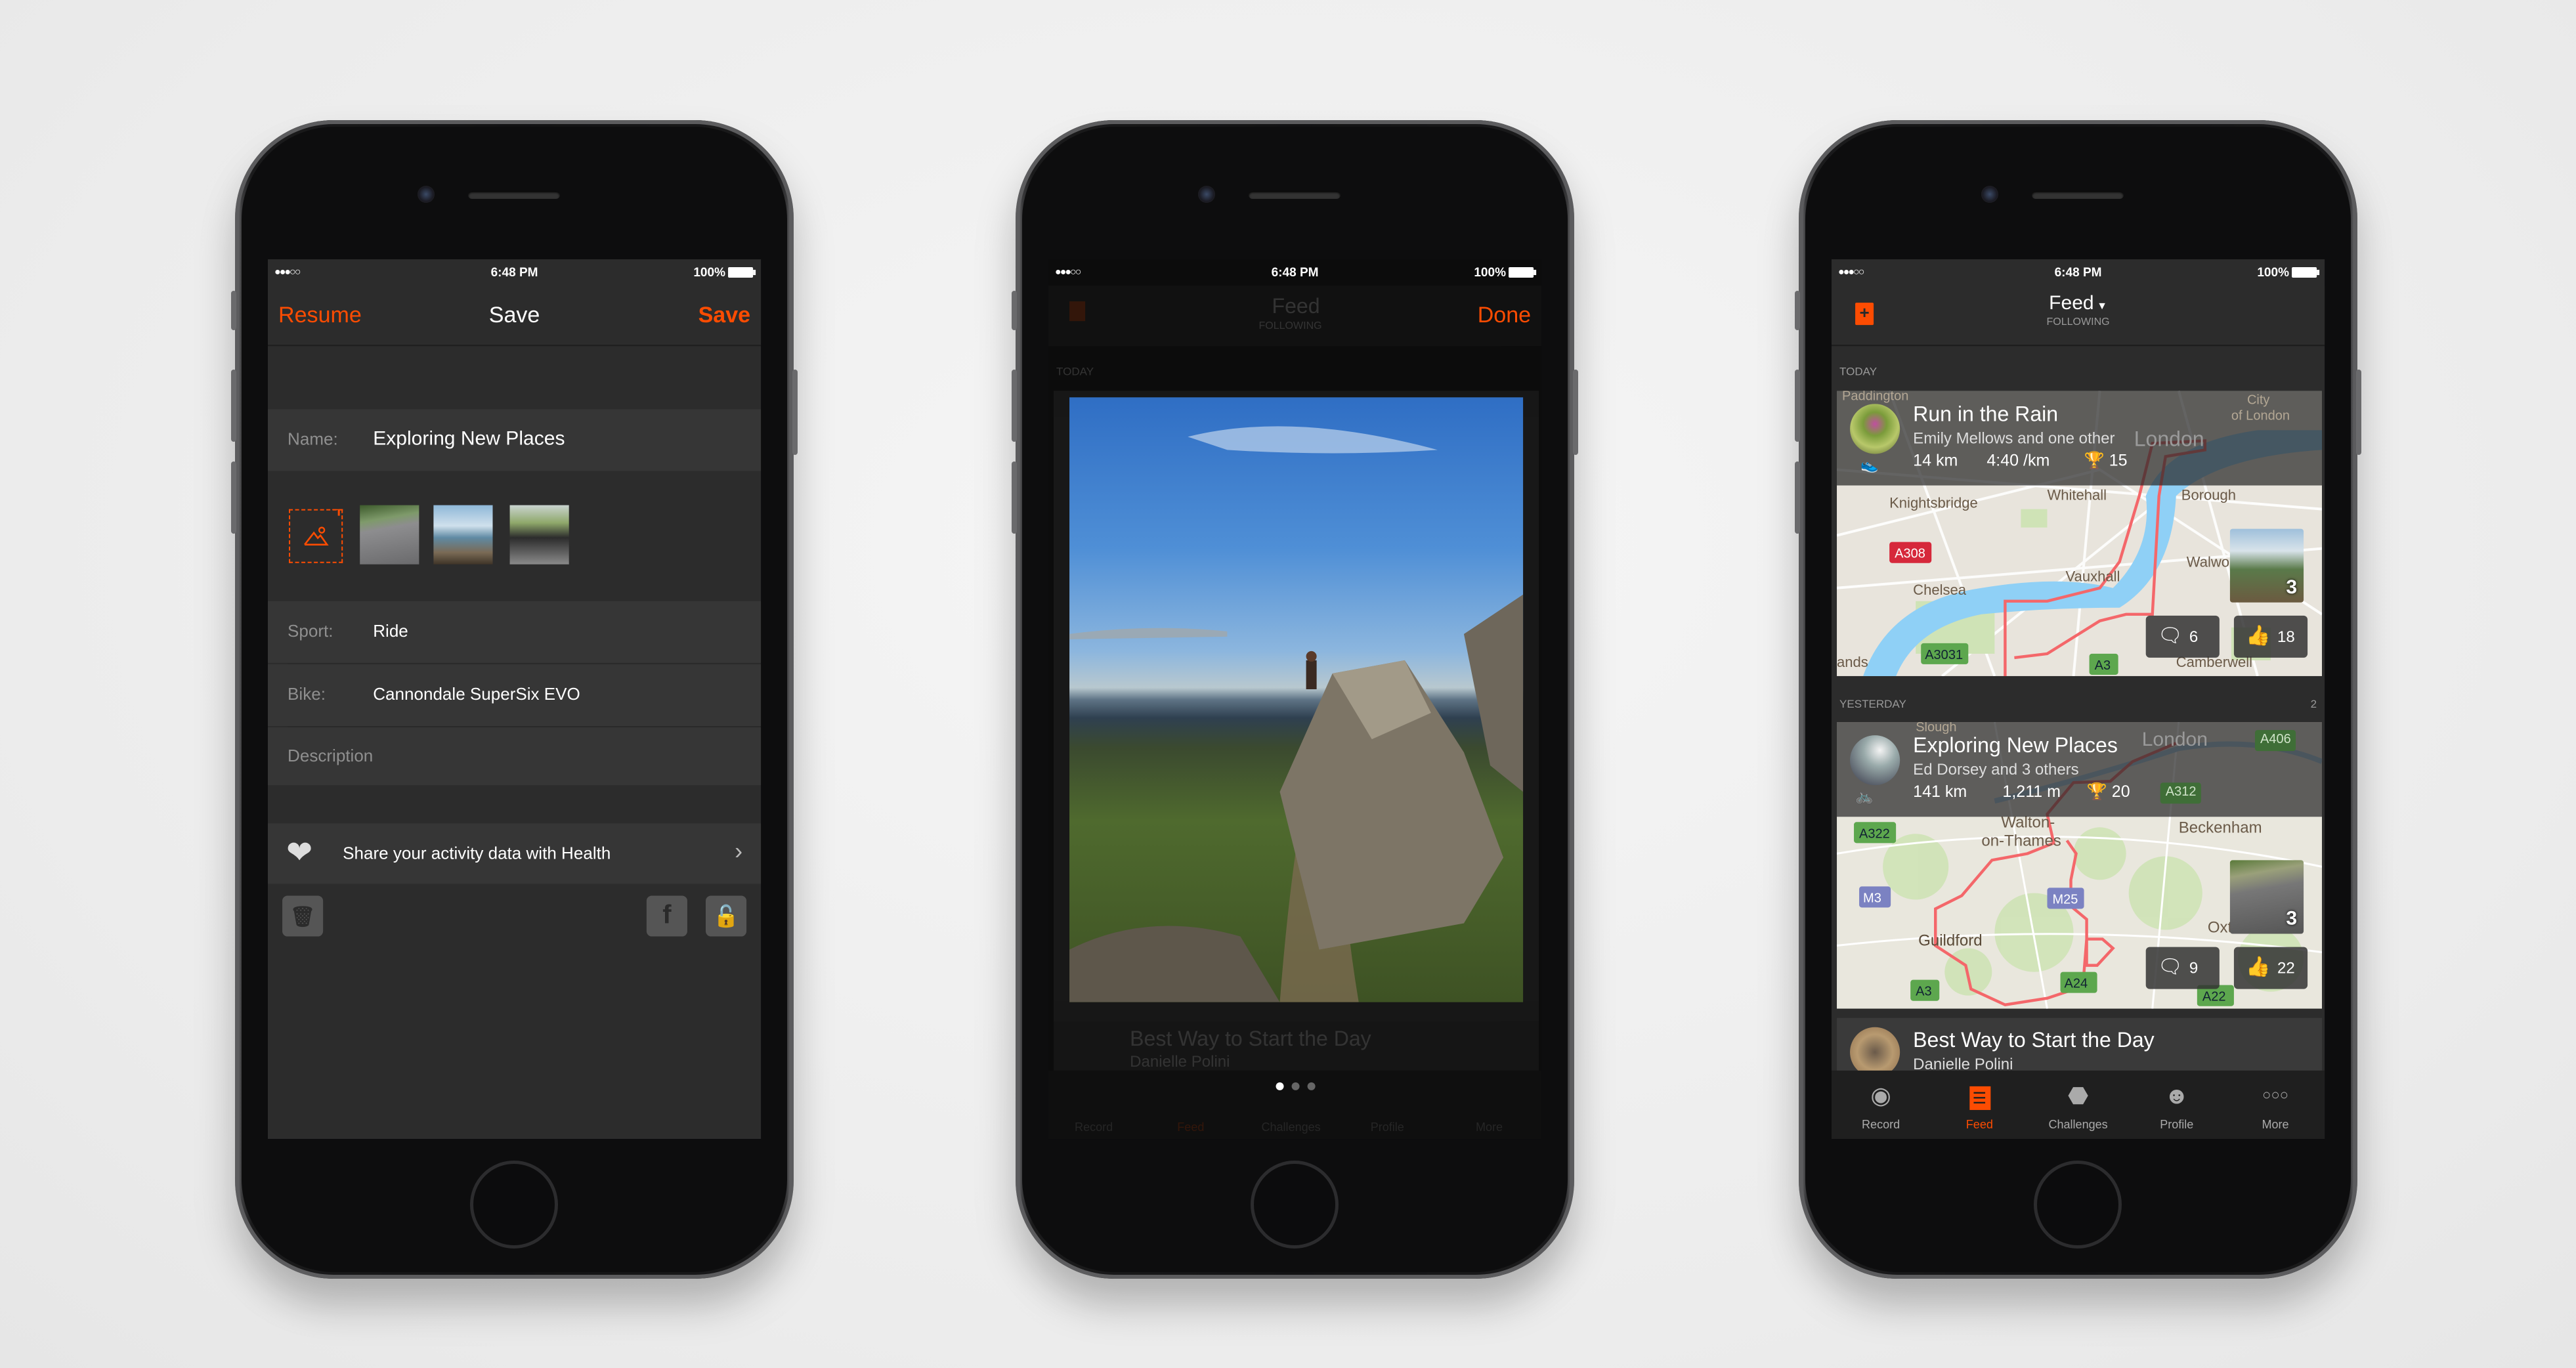  I want to click on page-indicator, so click(1294, 1086).